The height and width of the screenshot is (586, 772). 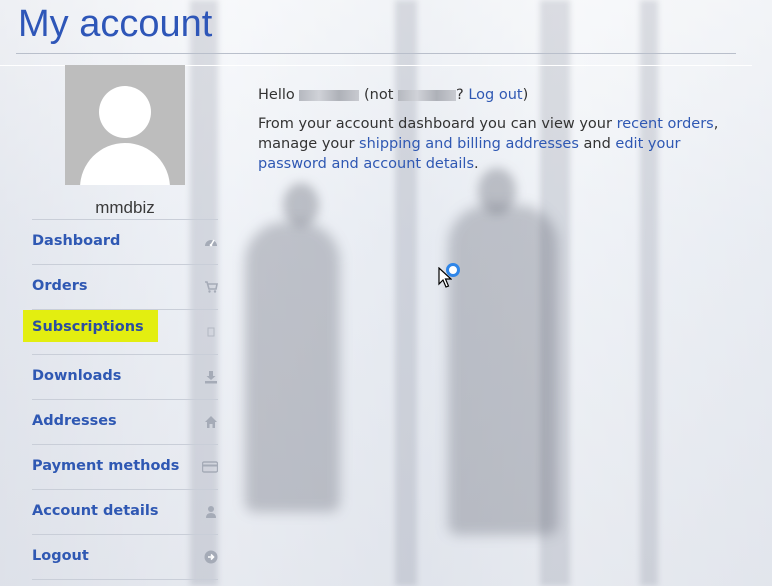 What do you see at coordinates (95, 511) in the screenshot?
I see `nav-item-label: Account details` at bounding box center [95, 511].